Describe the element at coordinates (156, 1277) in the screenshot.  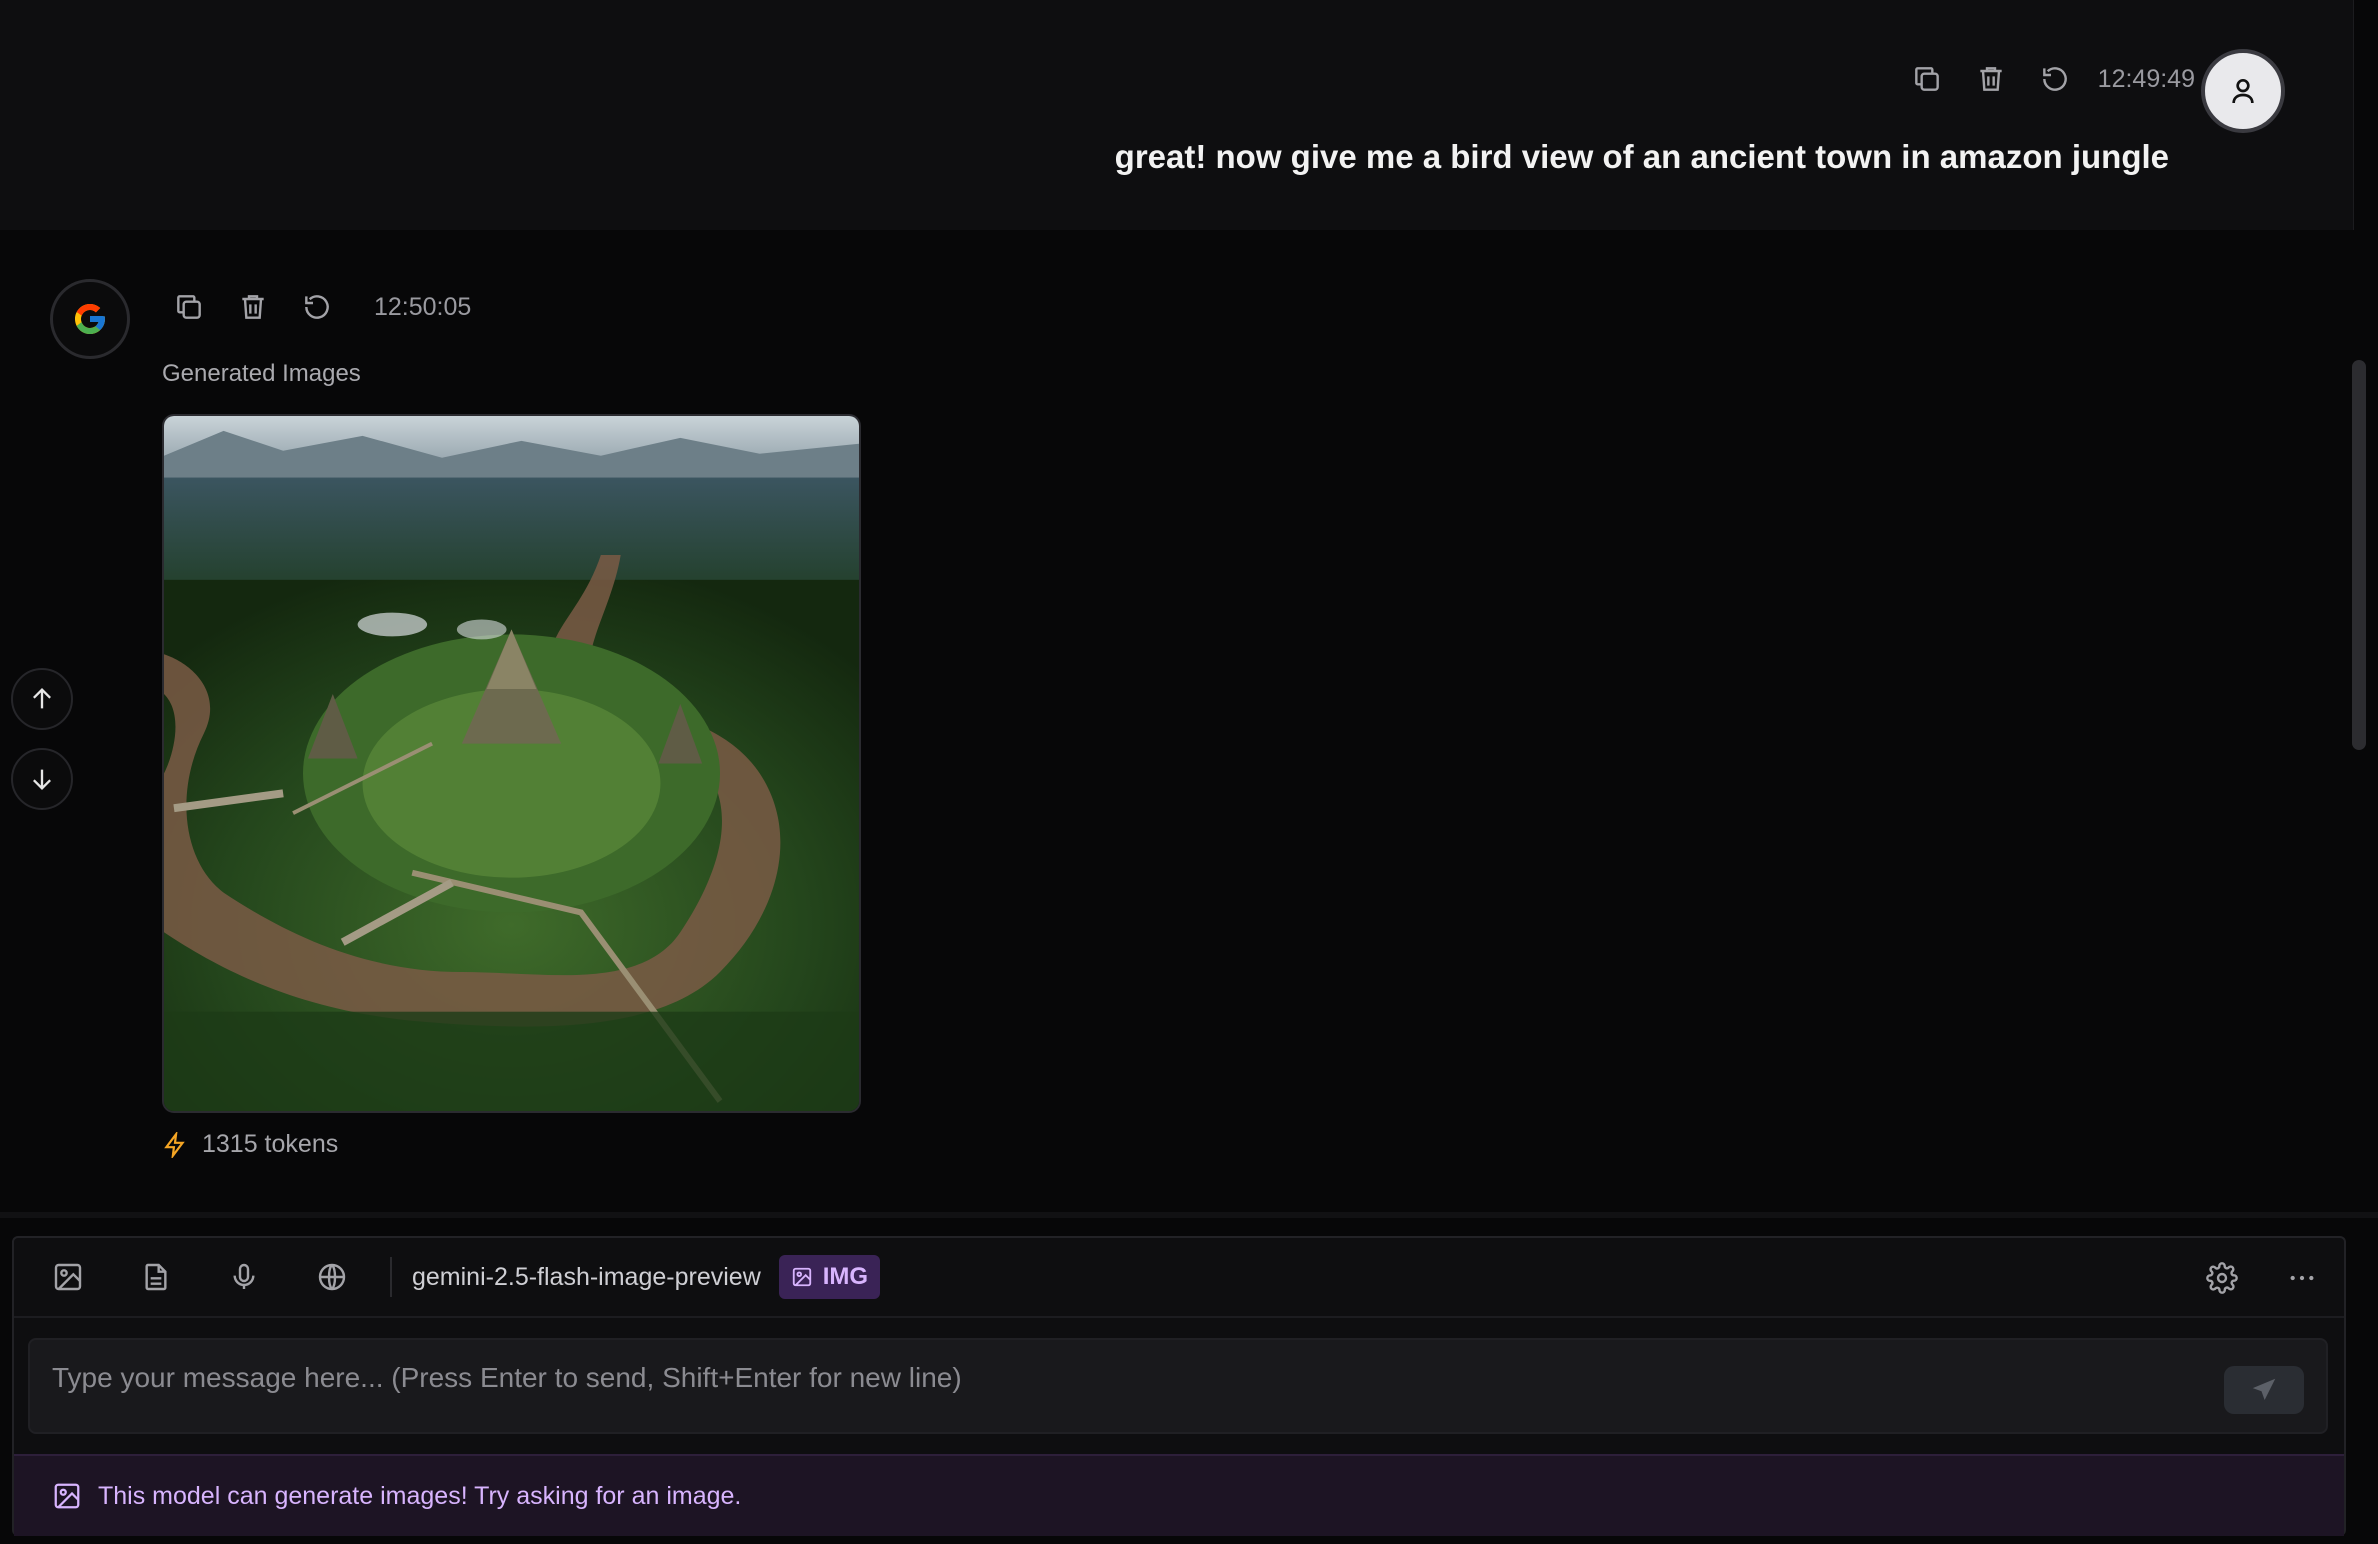
I see `document-icon` at that location.